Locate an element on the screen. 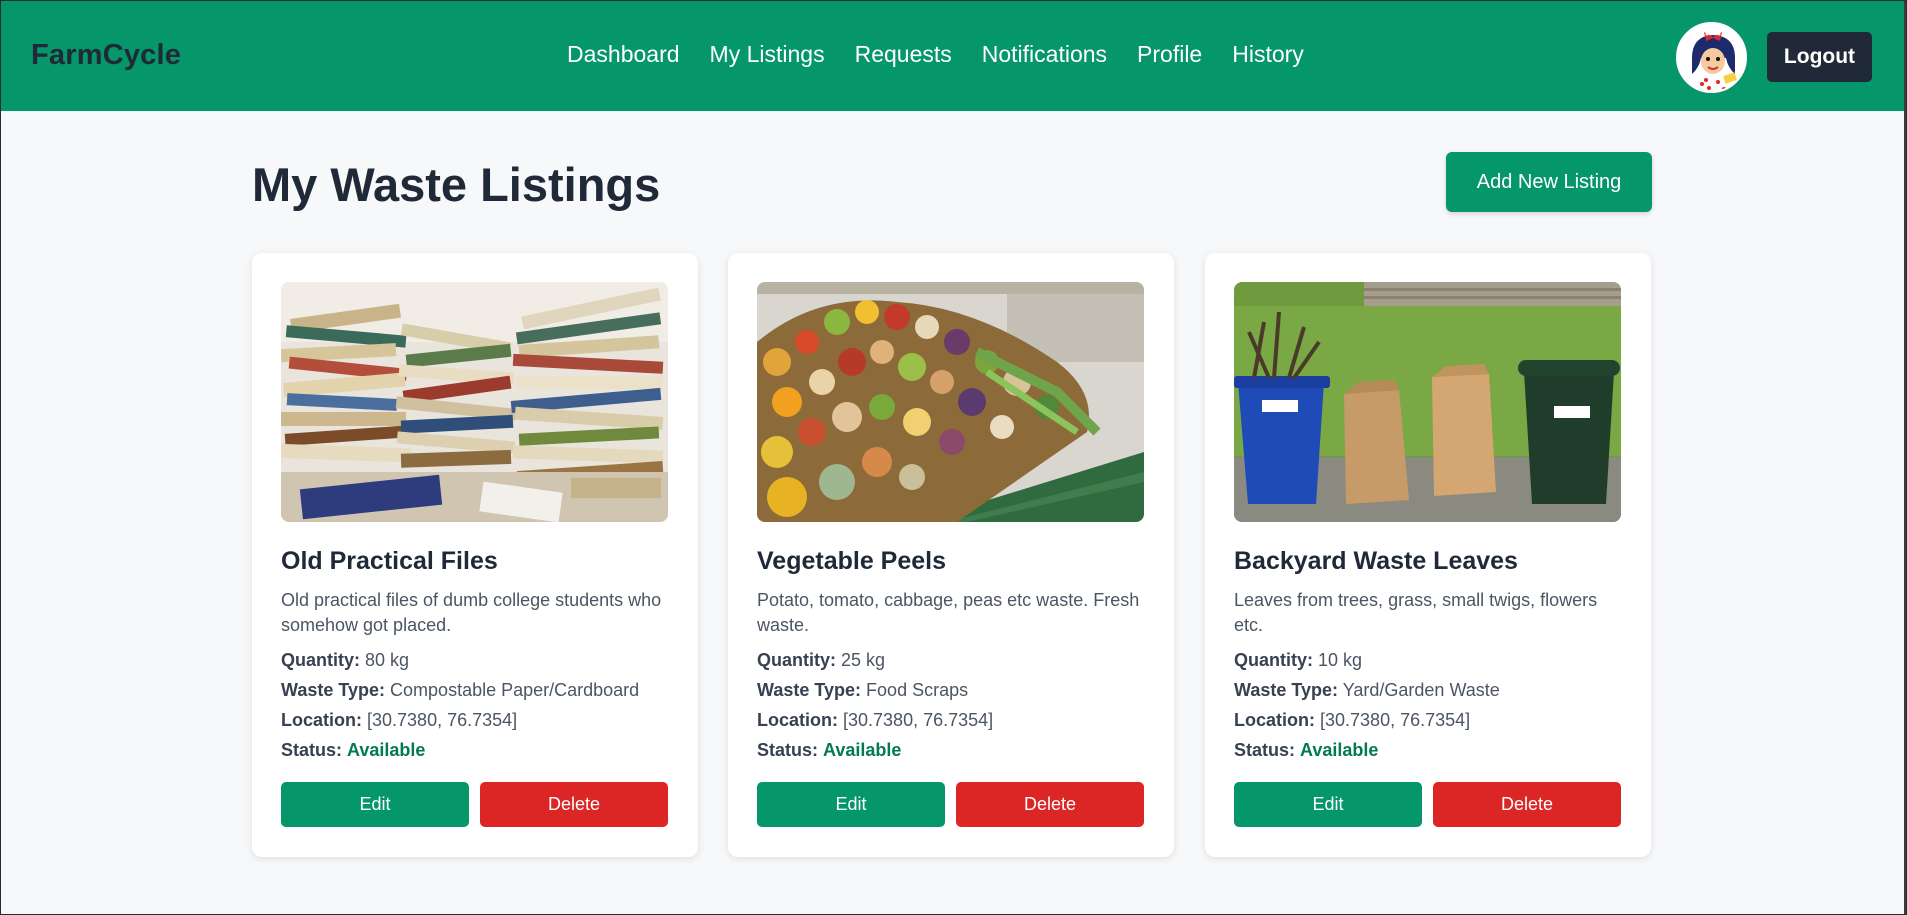 The height and width of the screenshot is (915, 1907). listing-waste-type: Waste Type: Yard/Garden Waste is located at coordinates (1367, 690).